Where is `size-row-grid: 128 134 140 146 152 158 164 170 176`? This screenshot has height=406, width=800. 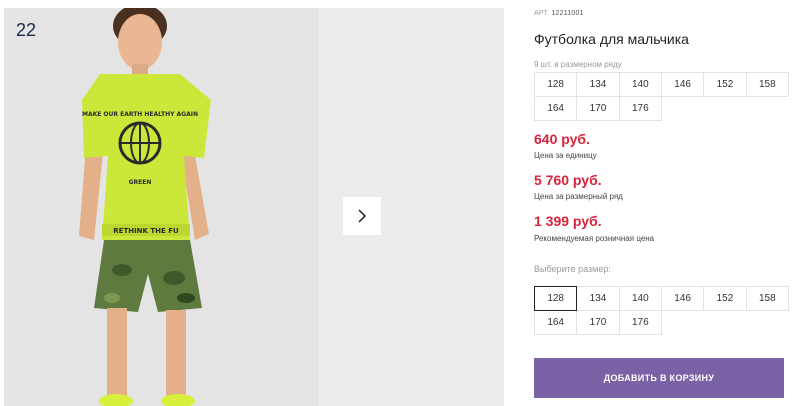 size-row-grid: 128 134 140 146 152 158 164 170 176 is located at coordinates (661, 96).